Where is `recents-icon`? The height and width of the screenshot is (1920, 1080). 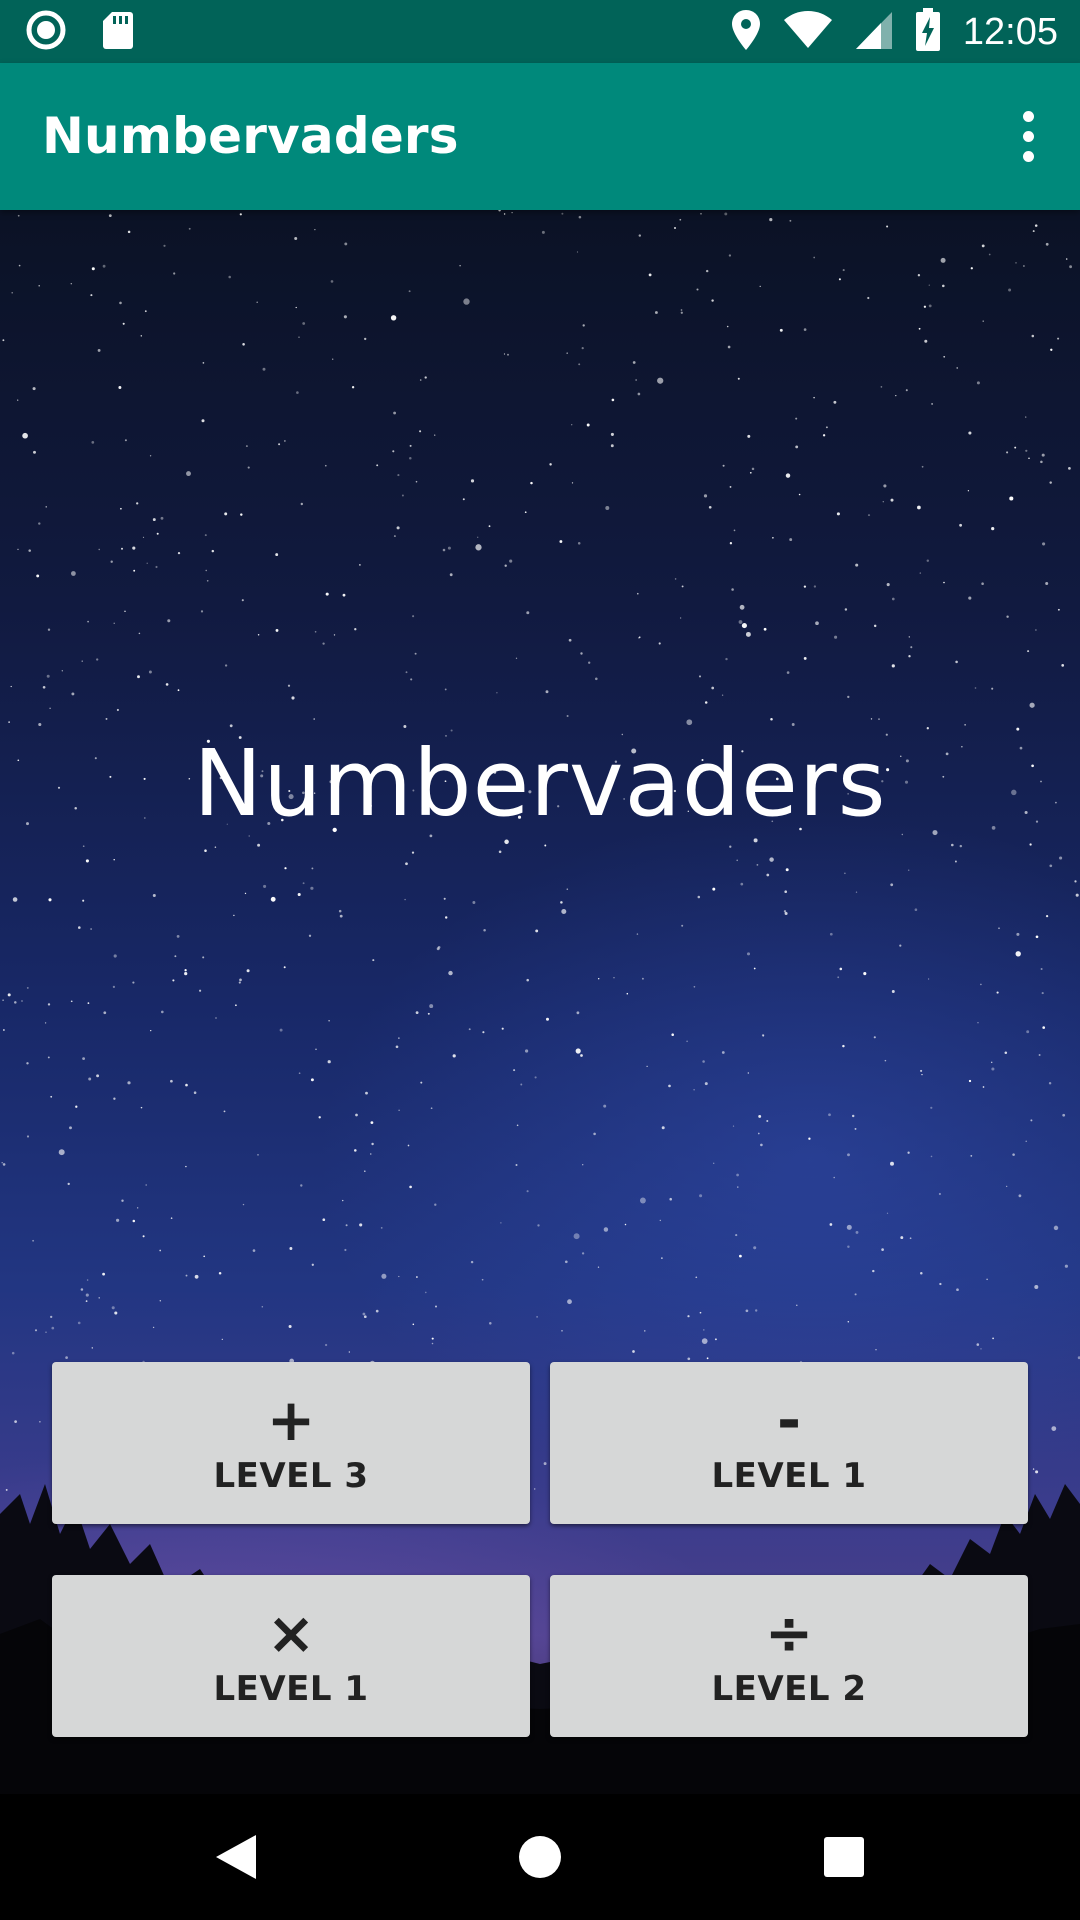 recents-icon is located at coordinates (844, 1857).